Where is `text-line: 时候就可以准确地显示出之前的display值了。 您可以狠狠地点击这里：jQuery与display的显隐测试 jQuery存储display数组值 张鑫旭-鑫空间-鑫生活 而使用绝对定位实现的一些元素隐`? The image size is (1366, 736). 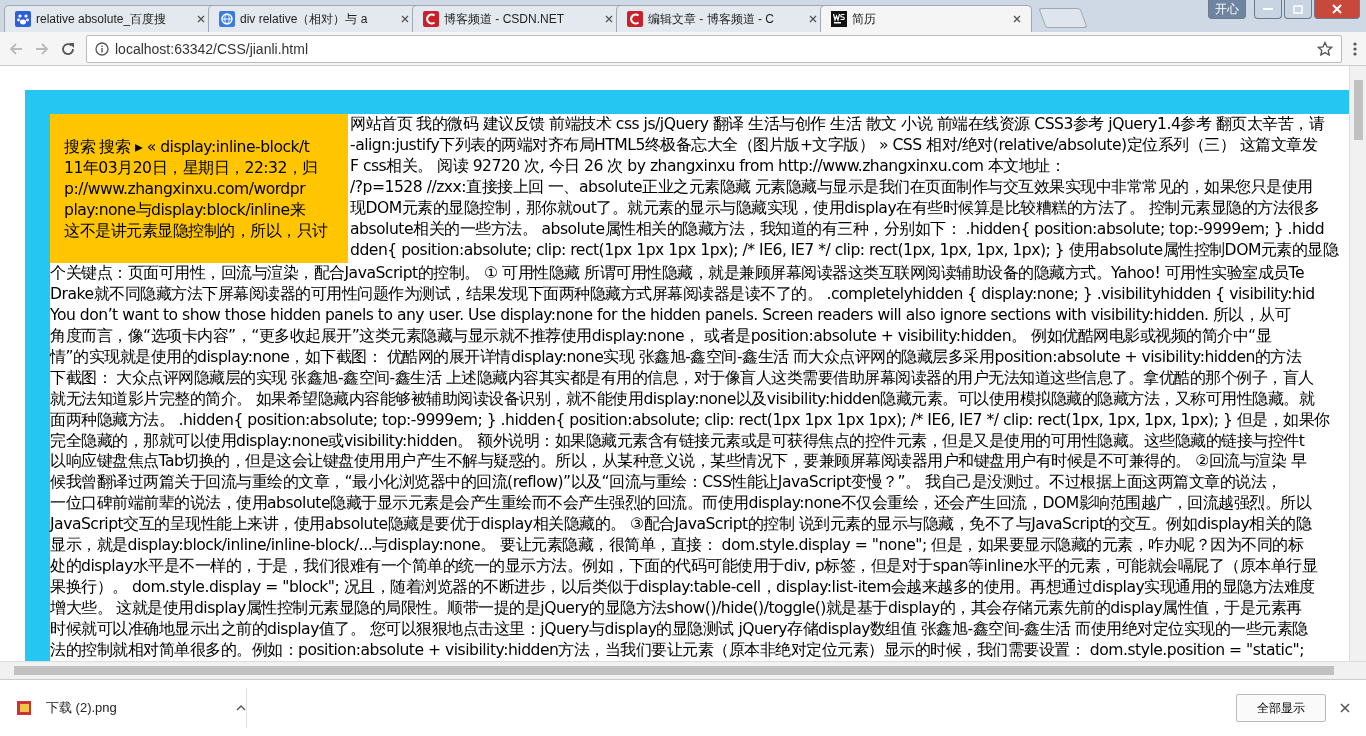
text-line: 时候就可以准确地显示出之前的display值了。 您可以狠狠地点击这里：jQuery与display的显隐测试 jQuery存储display数组值 张鑫旭-鑫空间-鑫生活 而使用绝对定位实现的一些元素隐 is located at coordinates (679, 629).